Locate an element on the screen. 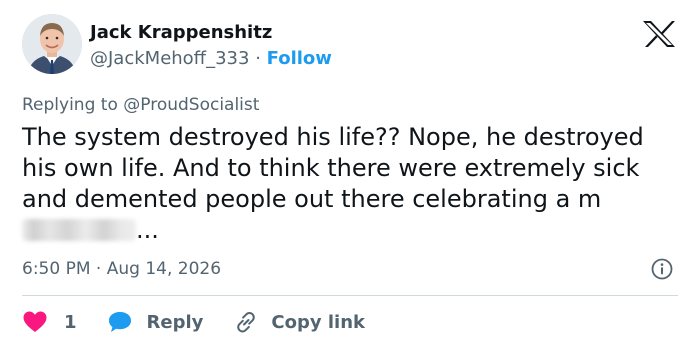 This screenshot has height=348, width=700. replying-to-prefix: Replying to is located at coordinates (70, 105).